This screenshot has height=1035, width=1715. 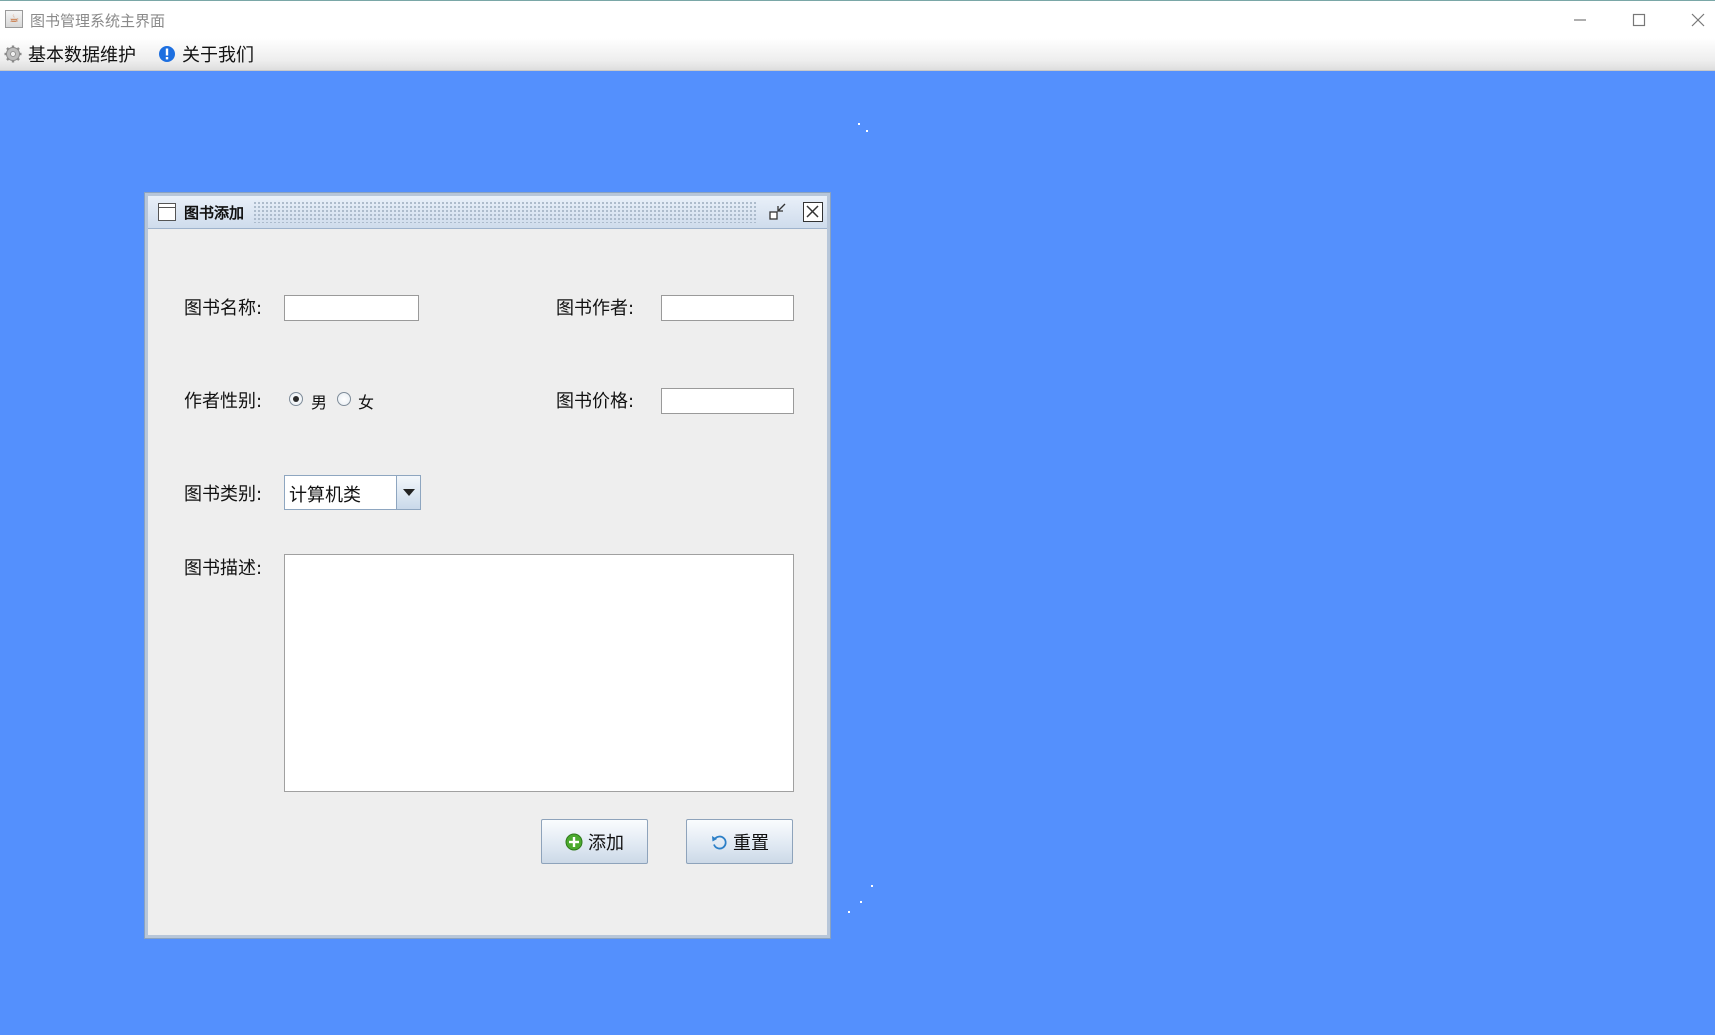 What do you see at coordinates (751, 843) in the screenshot?
I see `reset-button-label: 重置` at bounding box center [751, 843].